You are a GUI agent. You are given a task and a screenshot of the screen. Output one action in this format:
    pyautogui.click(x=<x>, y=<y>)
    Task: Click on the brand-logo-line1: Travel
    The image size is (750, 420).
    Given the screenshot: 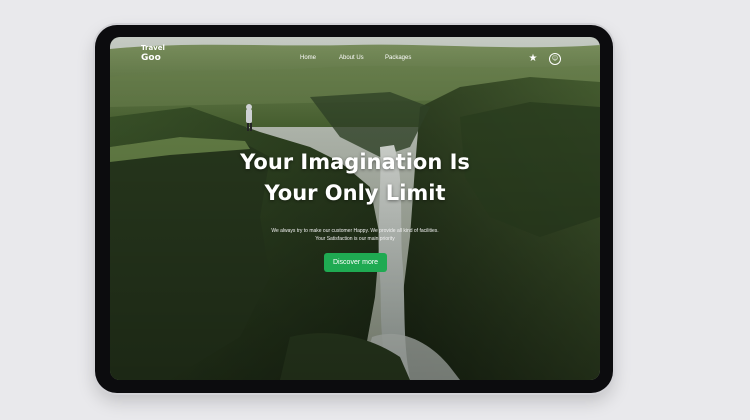 What is the action you would take?
    pyautogui.click(x=153, y=48)
    